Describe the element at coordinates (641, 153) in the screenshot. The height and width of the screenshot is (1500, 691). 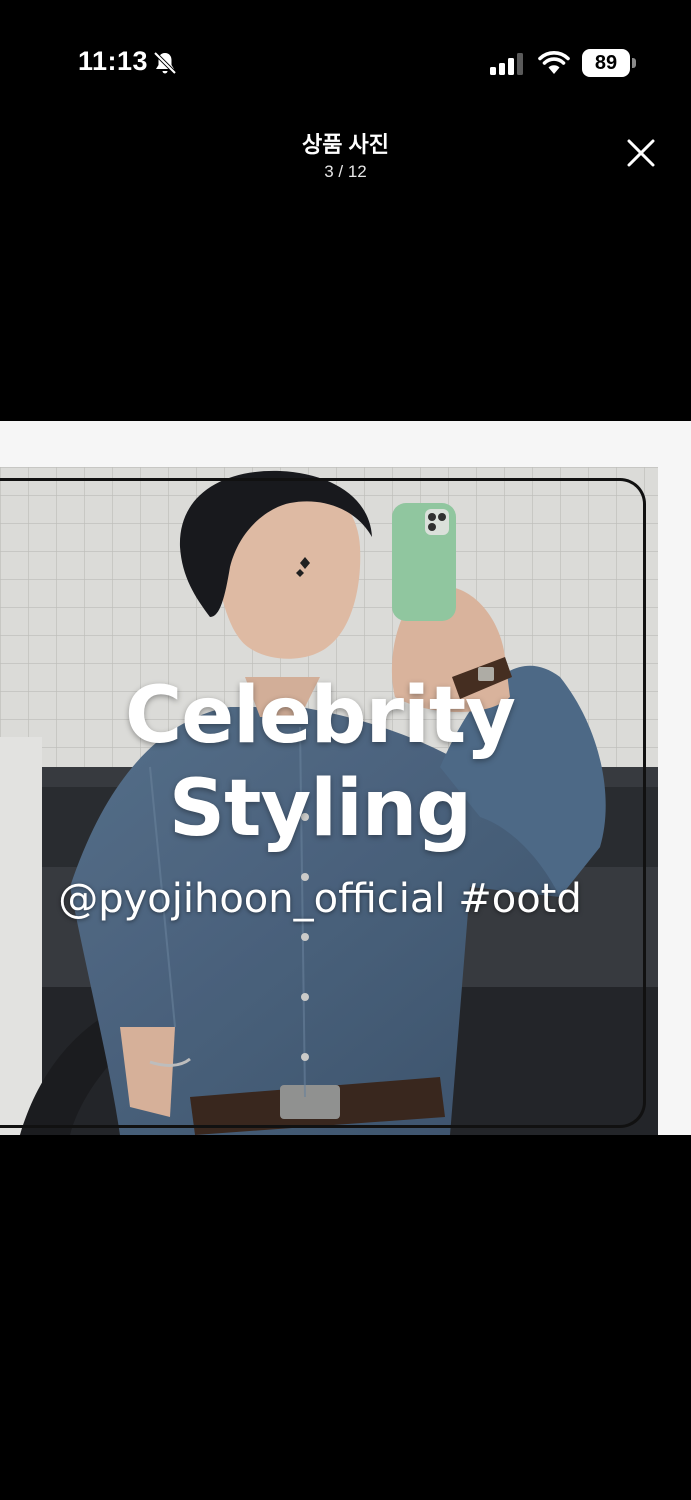
I see `close-icon` at that location.